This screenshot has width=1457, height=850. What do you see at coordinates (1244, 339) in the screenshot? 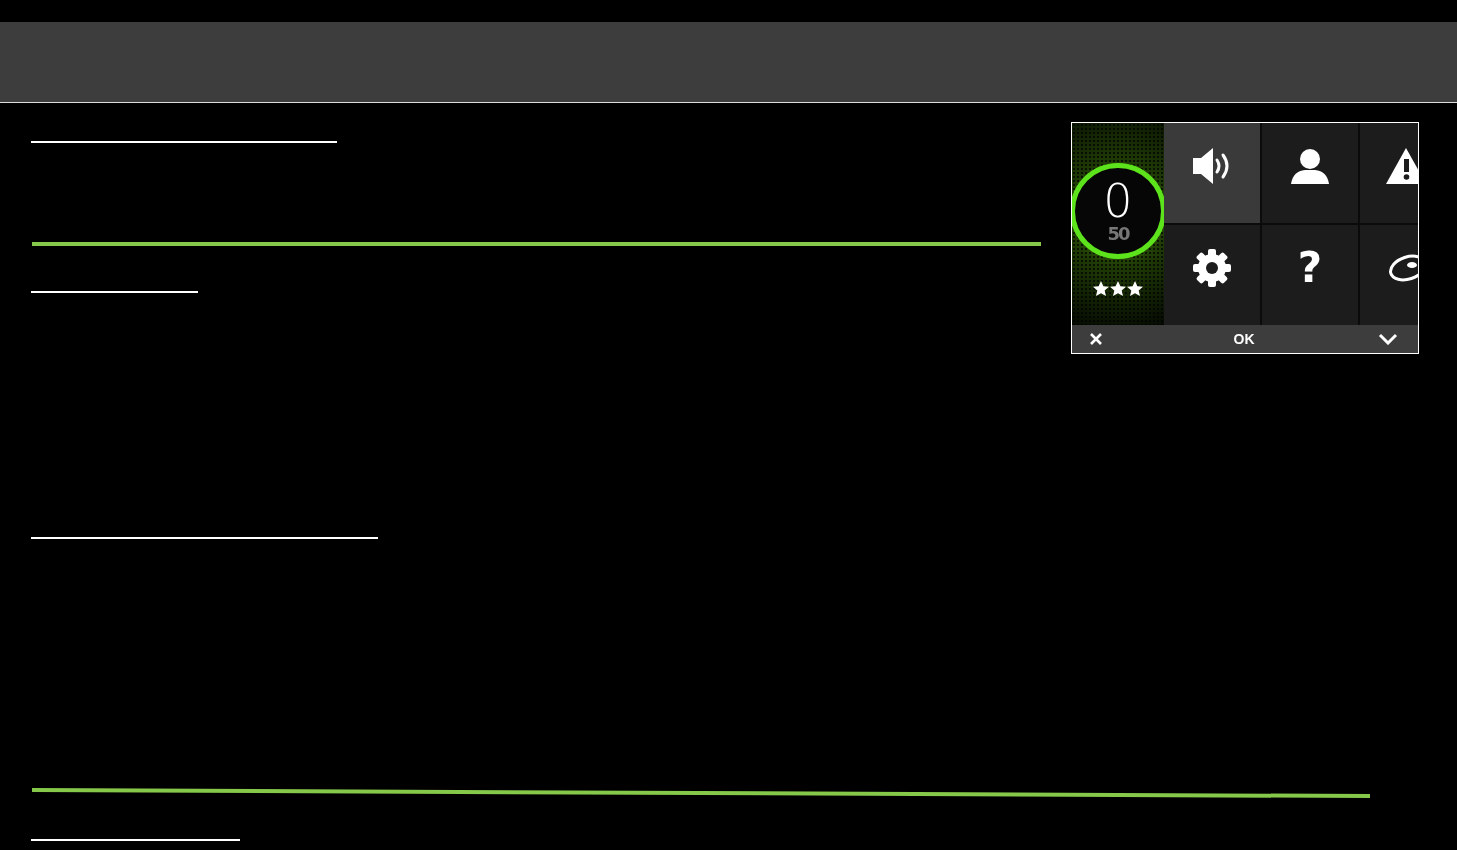
I see `ok-button: OK` at bounding box center [1244, 339].